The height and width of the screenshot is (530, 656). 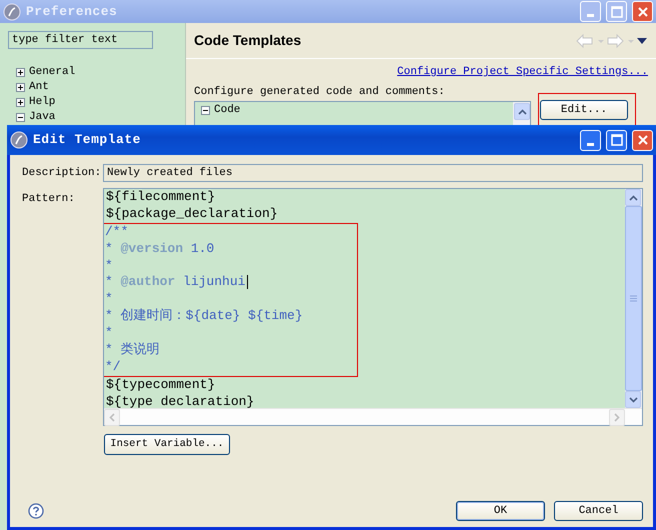 What do you see at coordinates (373, 173) in the screenshot?
I see `description-field: Newly created files` at bounding box center [373, 173].